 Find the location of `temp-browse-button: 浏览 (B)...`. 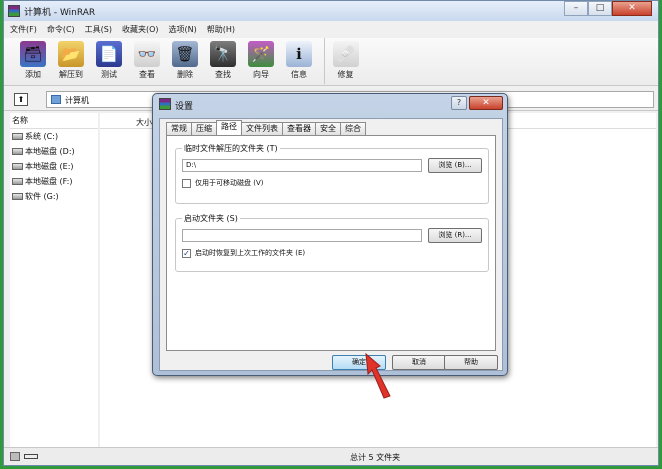

temp-browse-button: 浏览 (B)... is located at coordinates (455, 165).